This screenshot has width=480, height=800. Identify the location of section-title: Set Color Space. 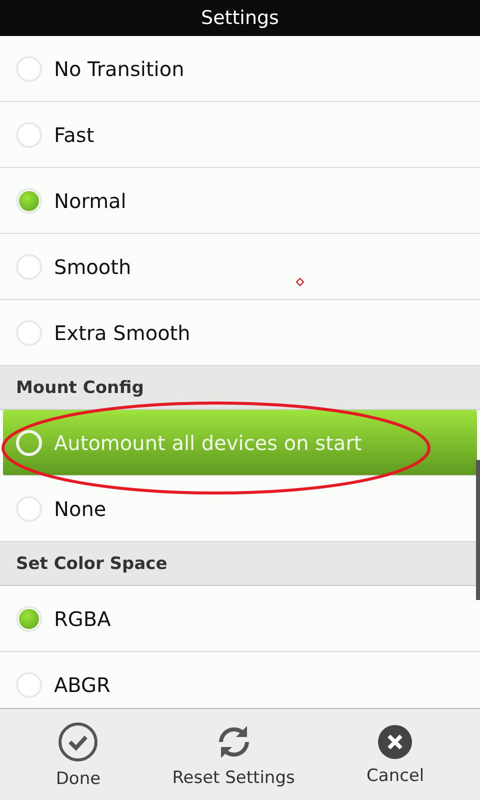
(92, 564).